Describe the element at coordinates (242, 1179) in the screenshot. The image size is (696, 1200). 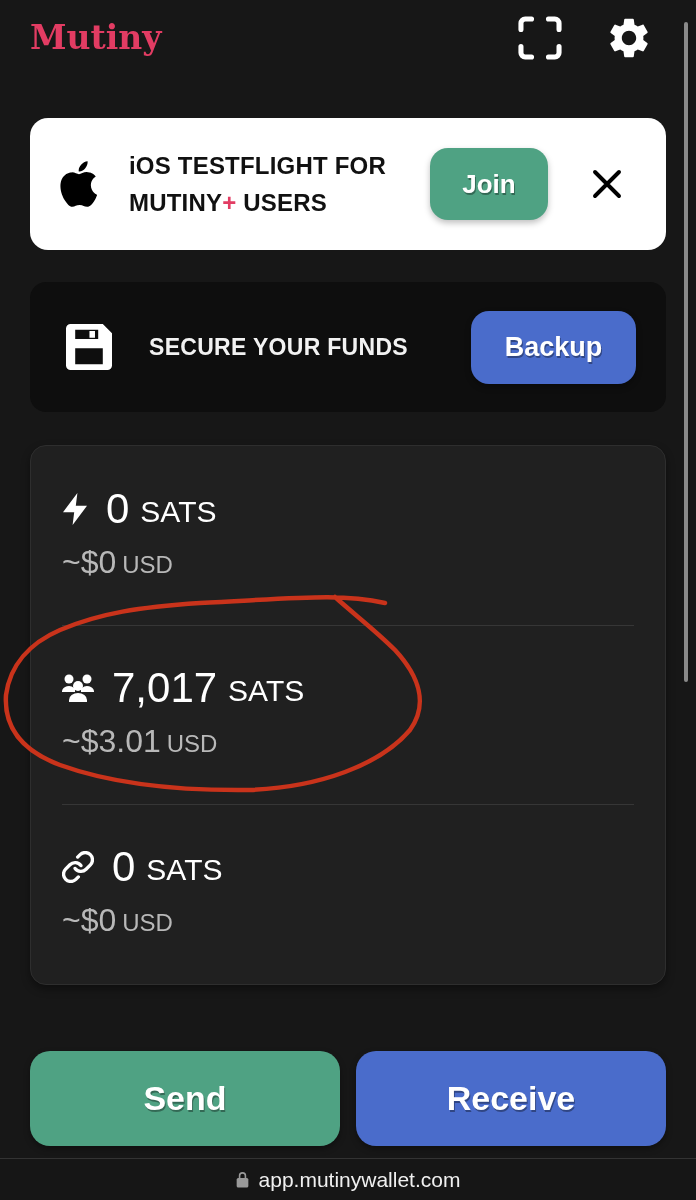
I see `lock-icon` at that location.